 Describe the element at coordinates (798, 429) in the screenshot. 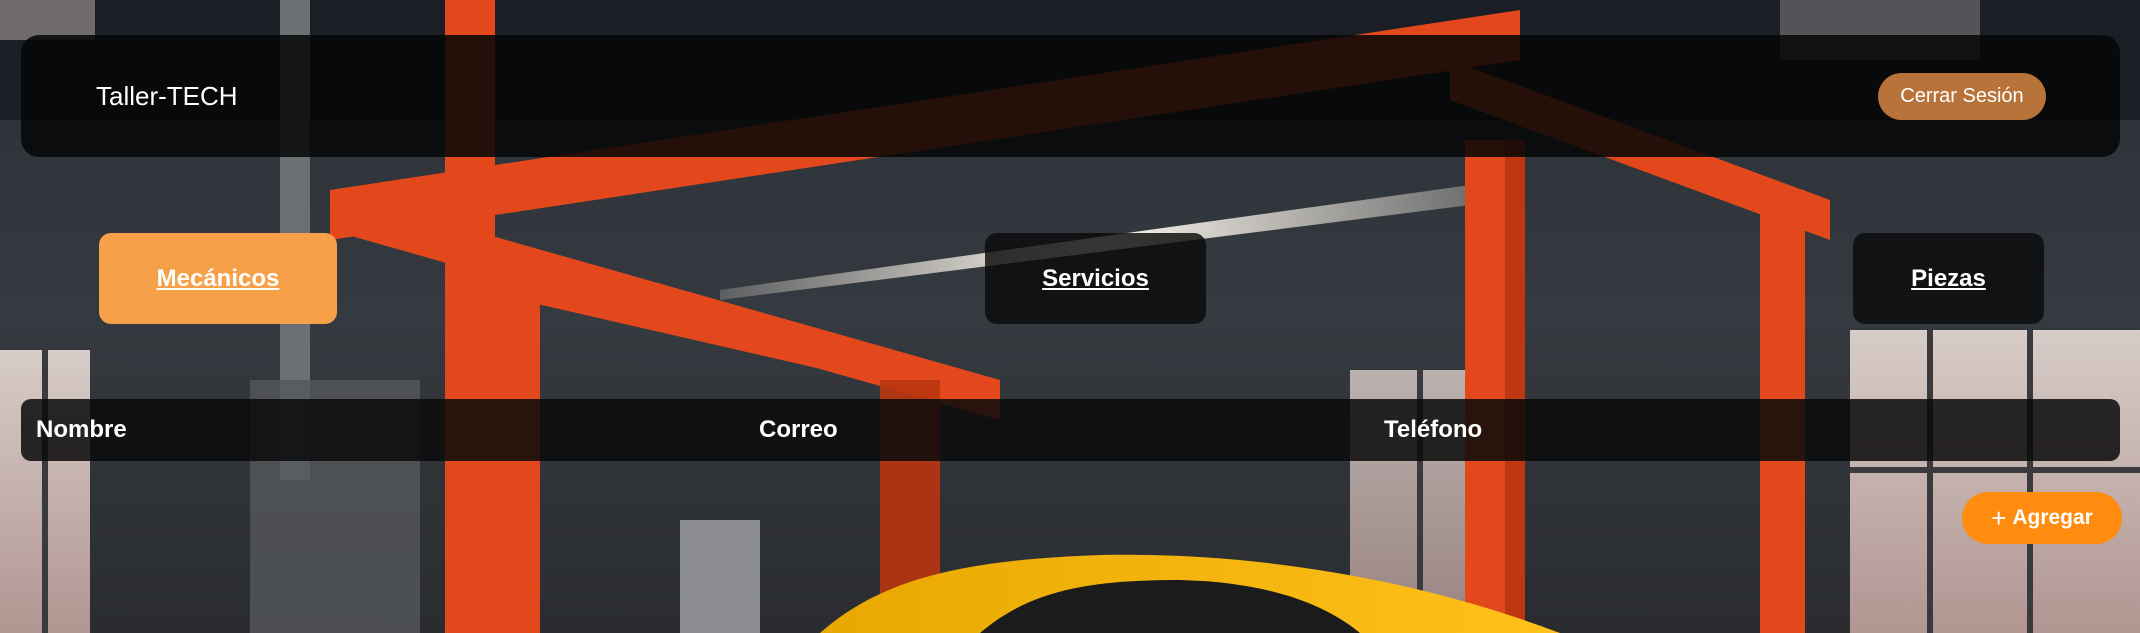

I see `column-header-correo: Correo` at that location.